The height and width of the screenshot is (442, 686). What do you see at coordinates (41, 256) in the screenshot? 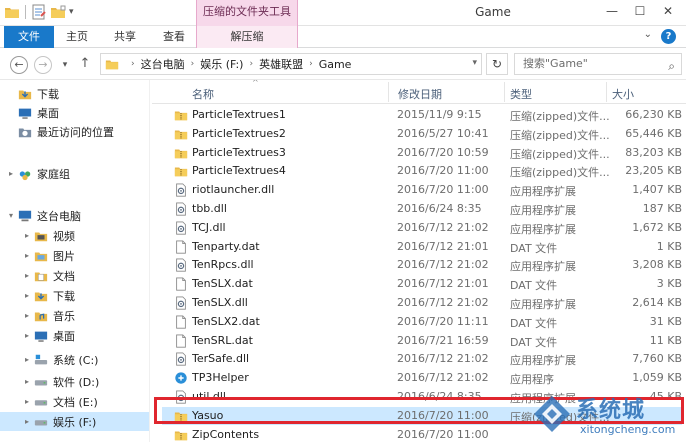
I see `pictures-folder-icon` at bounding box center [41, 256].